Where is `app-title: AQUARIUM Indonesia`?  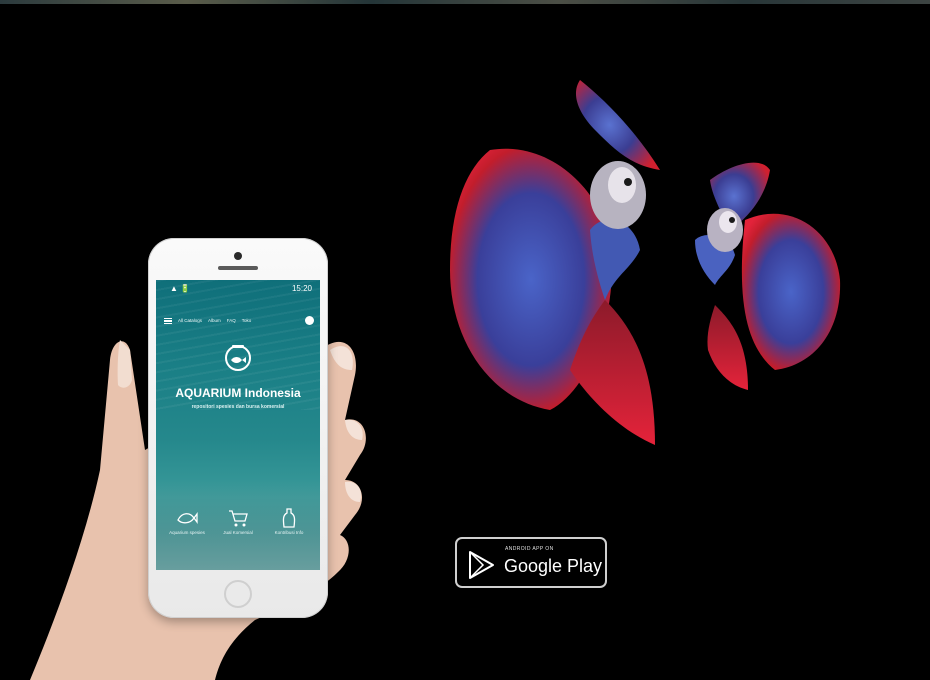
app-title: AQUARIUM Indonesia is located at coordinates (238, 393).